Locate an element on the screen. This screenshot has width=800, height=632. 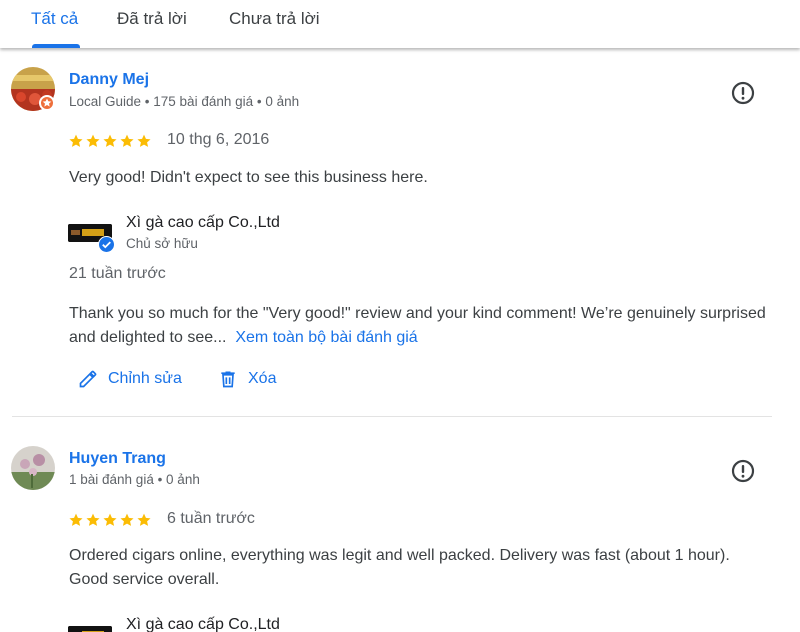
reviewer-name: Danny Mej is located at coordinates (109, 80).